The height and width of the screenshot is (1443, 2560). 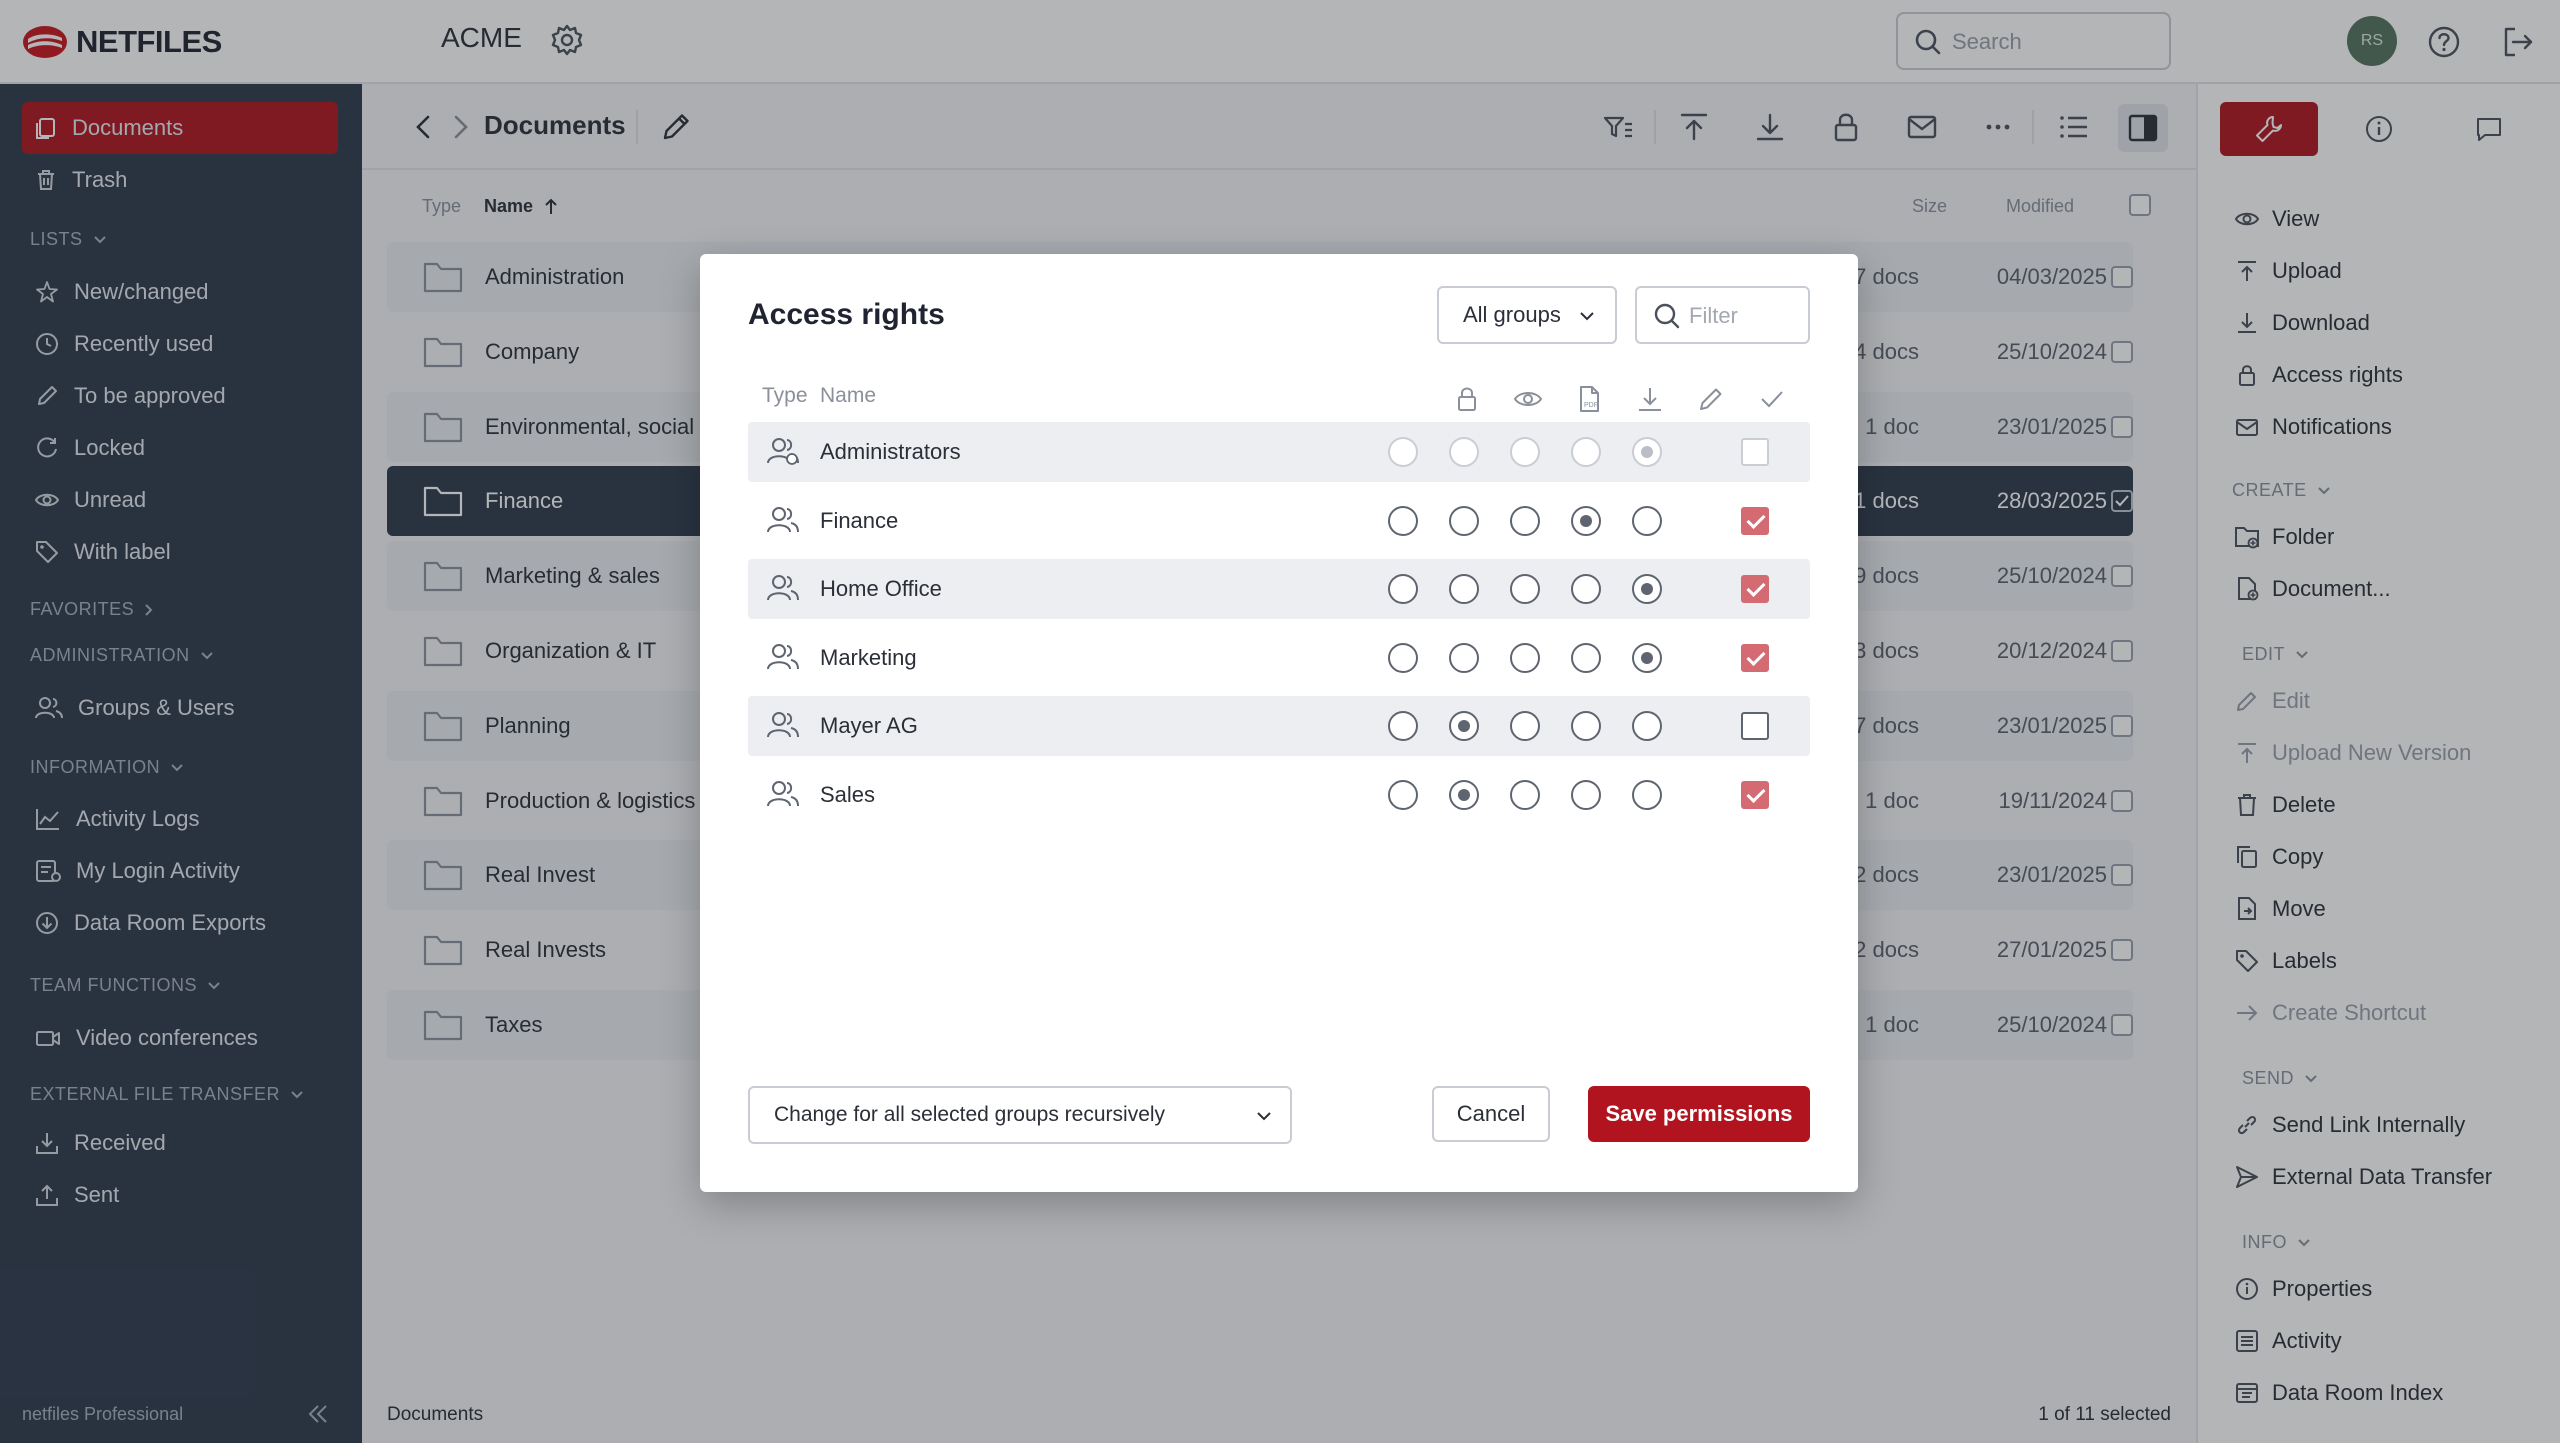 I want to click on group-row: Finance, so click(x=1279, y=521).